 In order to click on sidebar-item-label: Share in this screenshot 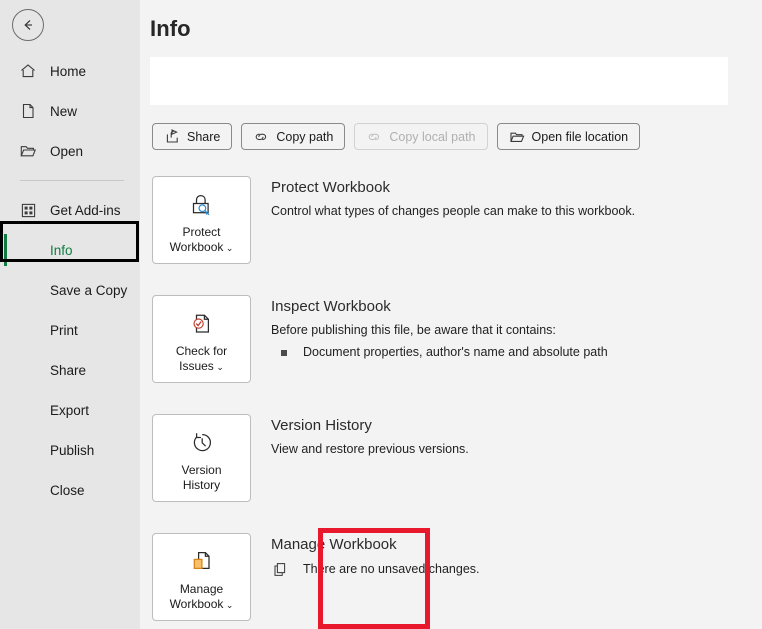, I will do `click(68, 370)`.